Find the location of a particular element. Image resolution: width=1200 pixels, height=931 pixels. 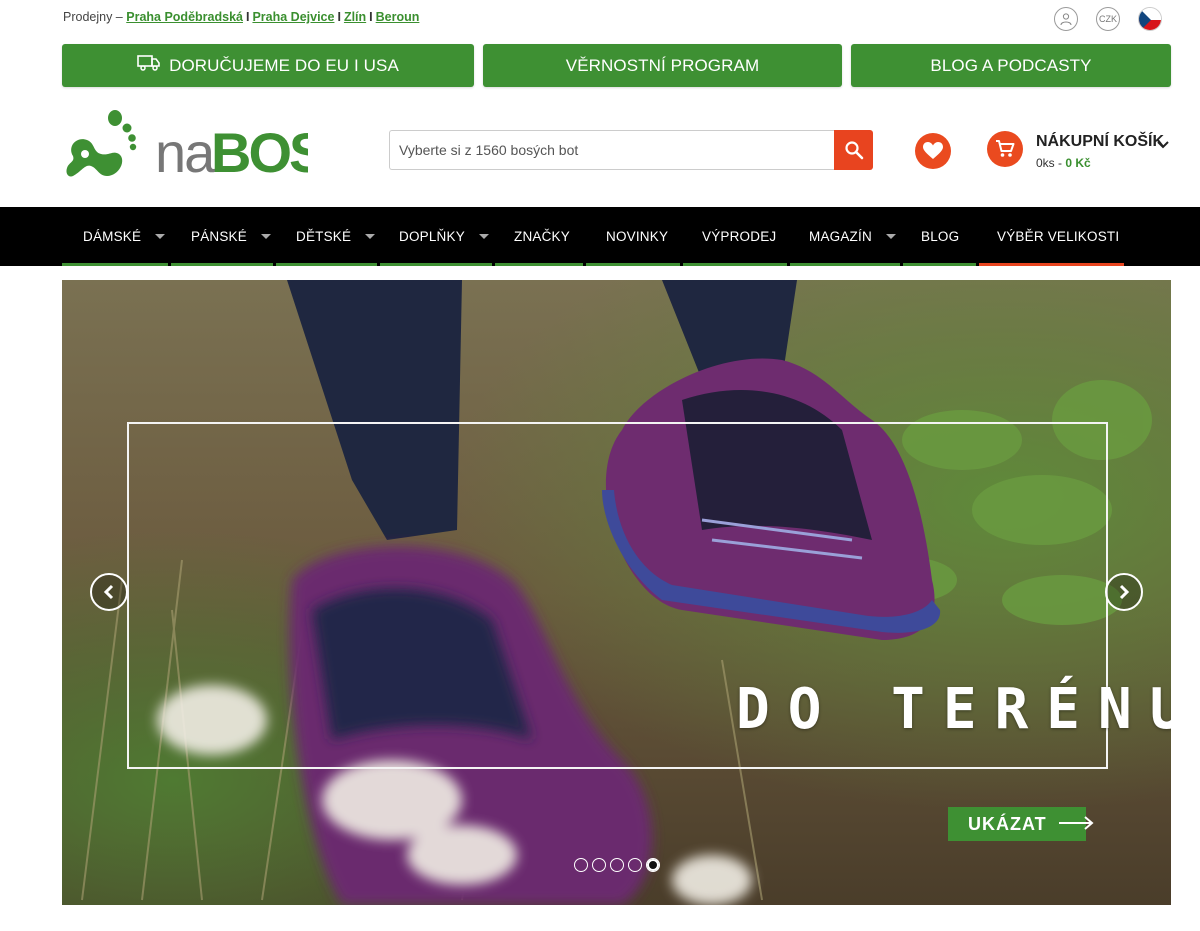

naboso-logo: na BOSO is located at coordinates (215, 145).